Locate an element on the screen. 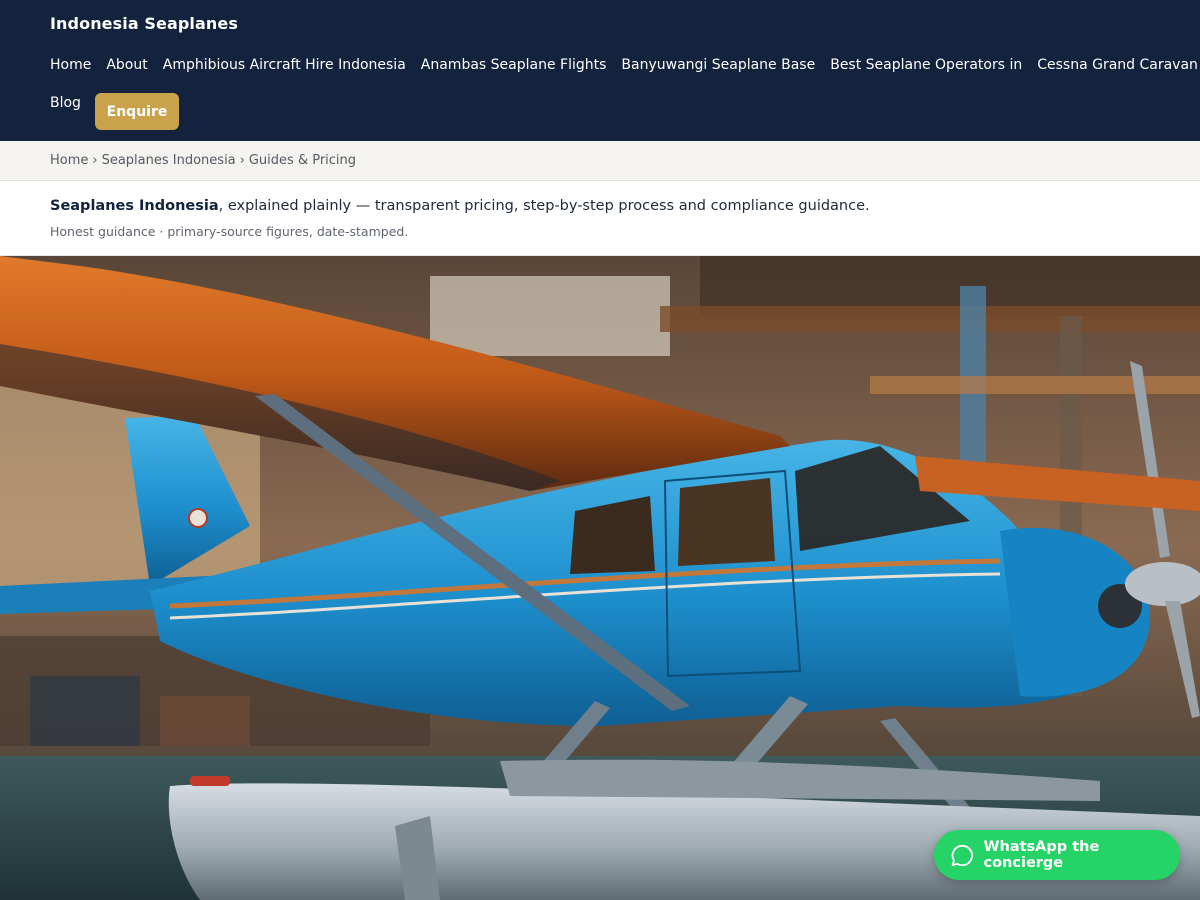  nav-amphibious-hire: Amphibious Aircraft Hire Indonesia is located at coordinates (284, 65).